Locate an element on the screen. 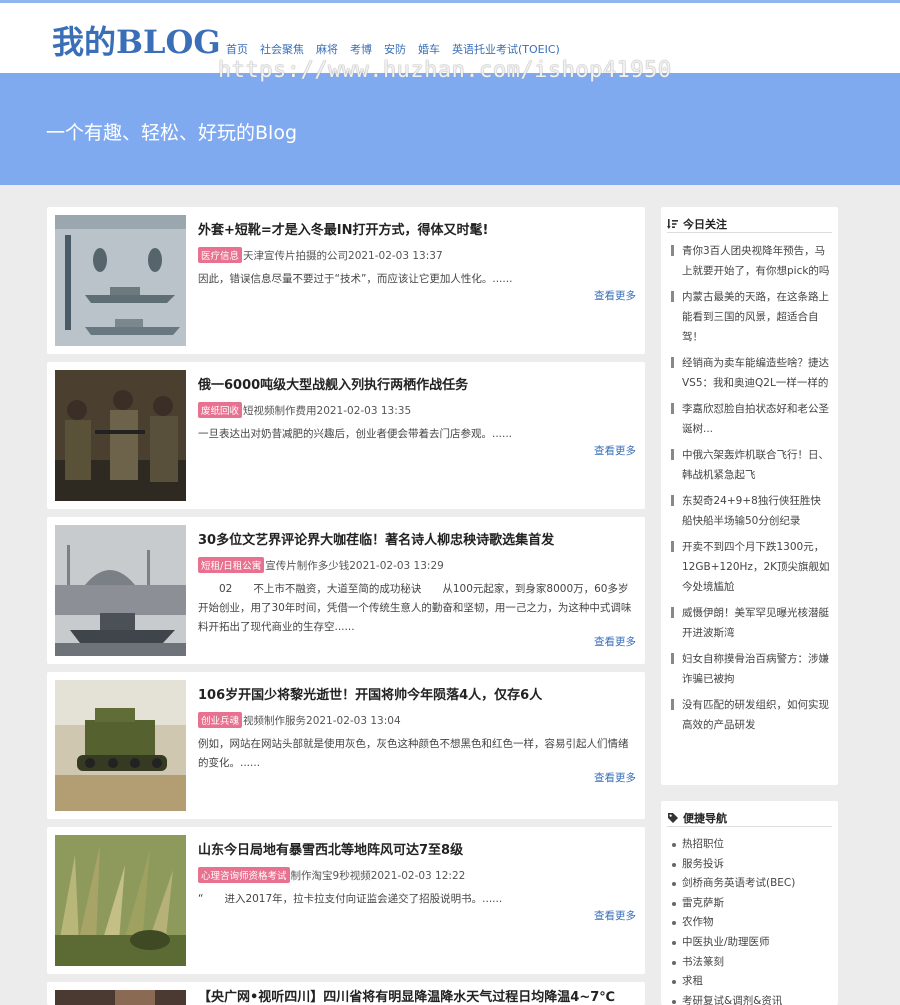  hot-news-item: 内蒙古最美的天路，在这条路上能看到三国的风景，超适合自驾！ is located at coordinates (751, 317).